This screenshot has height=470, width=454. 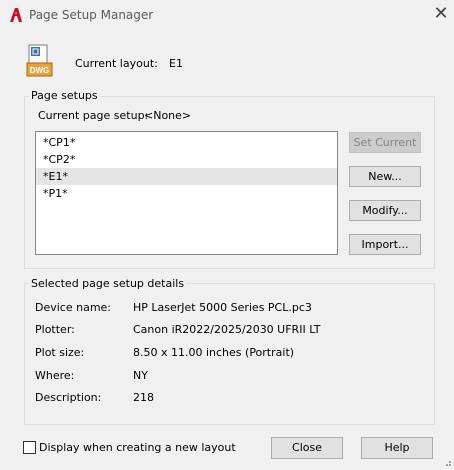 I want to click on window-title: Page Setup Manager, so click(x=91, y=15).